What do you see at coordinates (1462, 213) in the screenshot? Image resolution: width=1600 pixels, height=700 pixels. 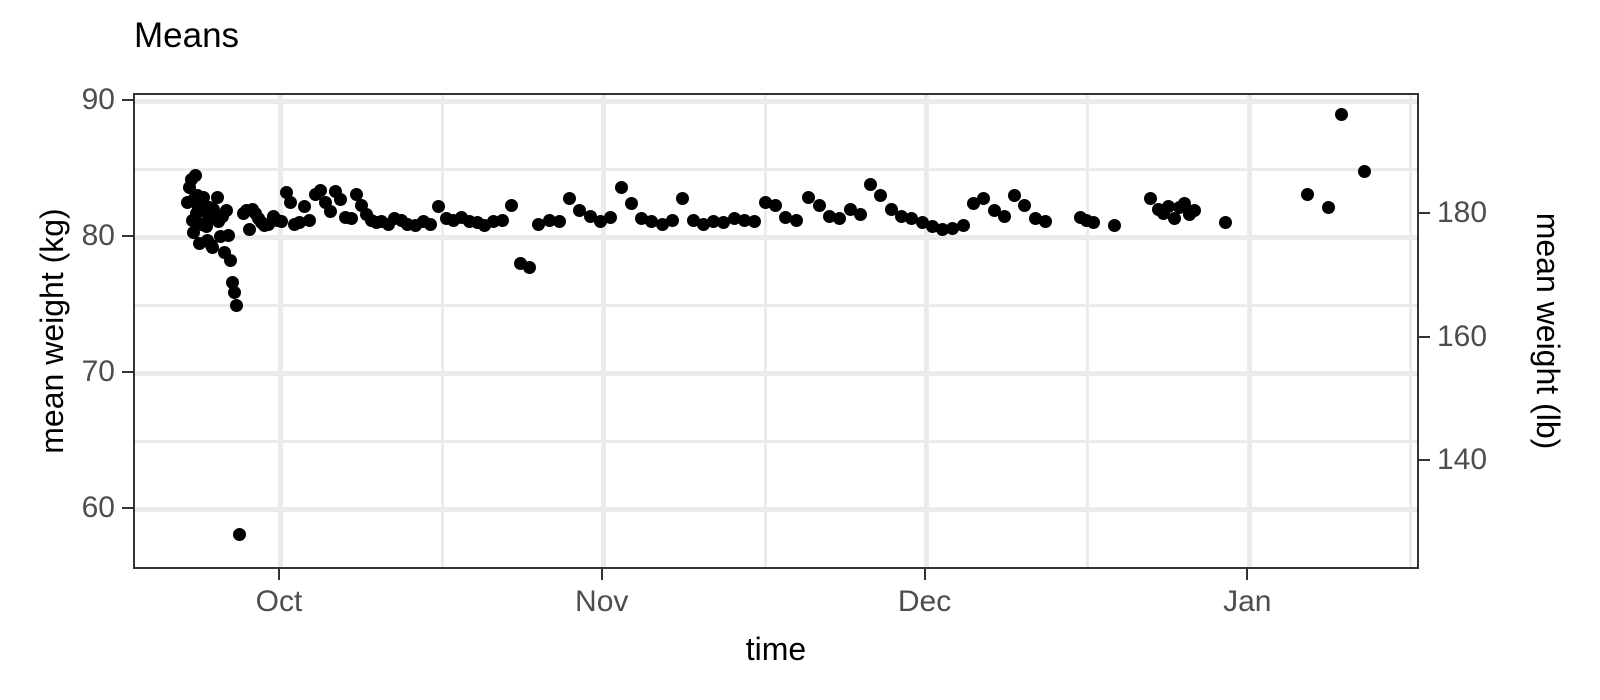 I see `y-axis-right-tick-label: 180` at bounding box center [1462, 213].